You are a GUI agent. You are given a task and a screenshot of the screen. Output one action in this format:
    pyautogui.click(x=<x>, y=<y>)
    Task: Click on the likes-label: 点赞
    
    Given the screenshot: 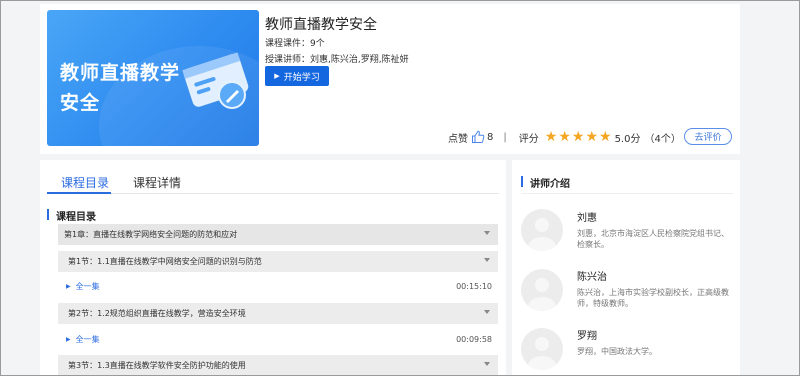 What is the action you would take?
    pyautogui.click(x=458, y=139)
    